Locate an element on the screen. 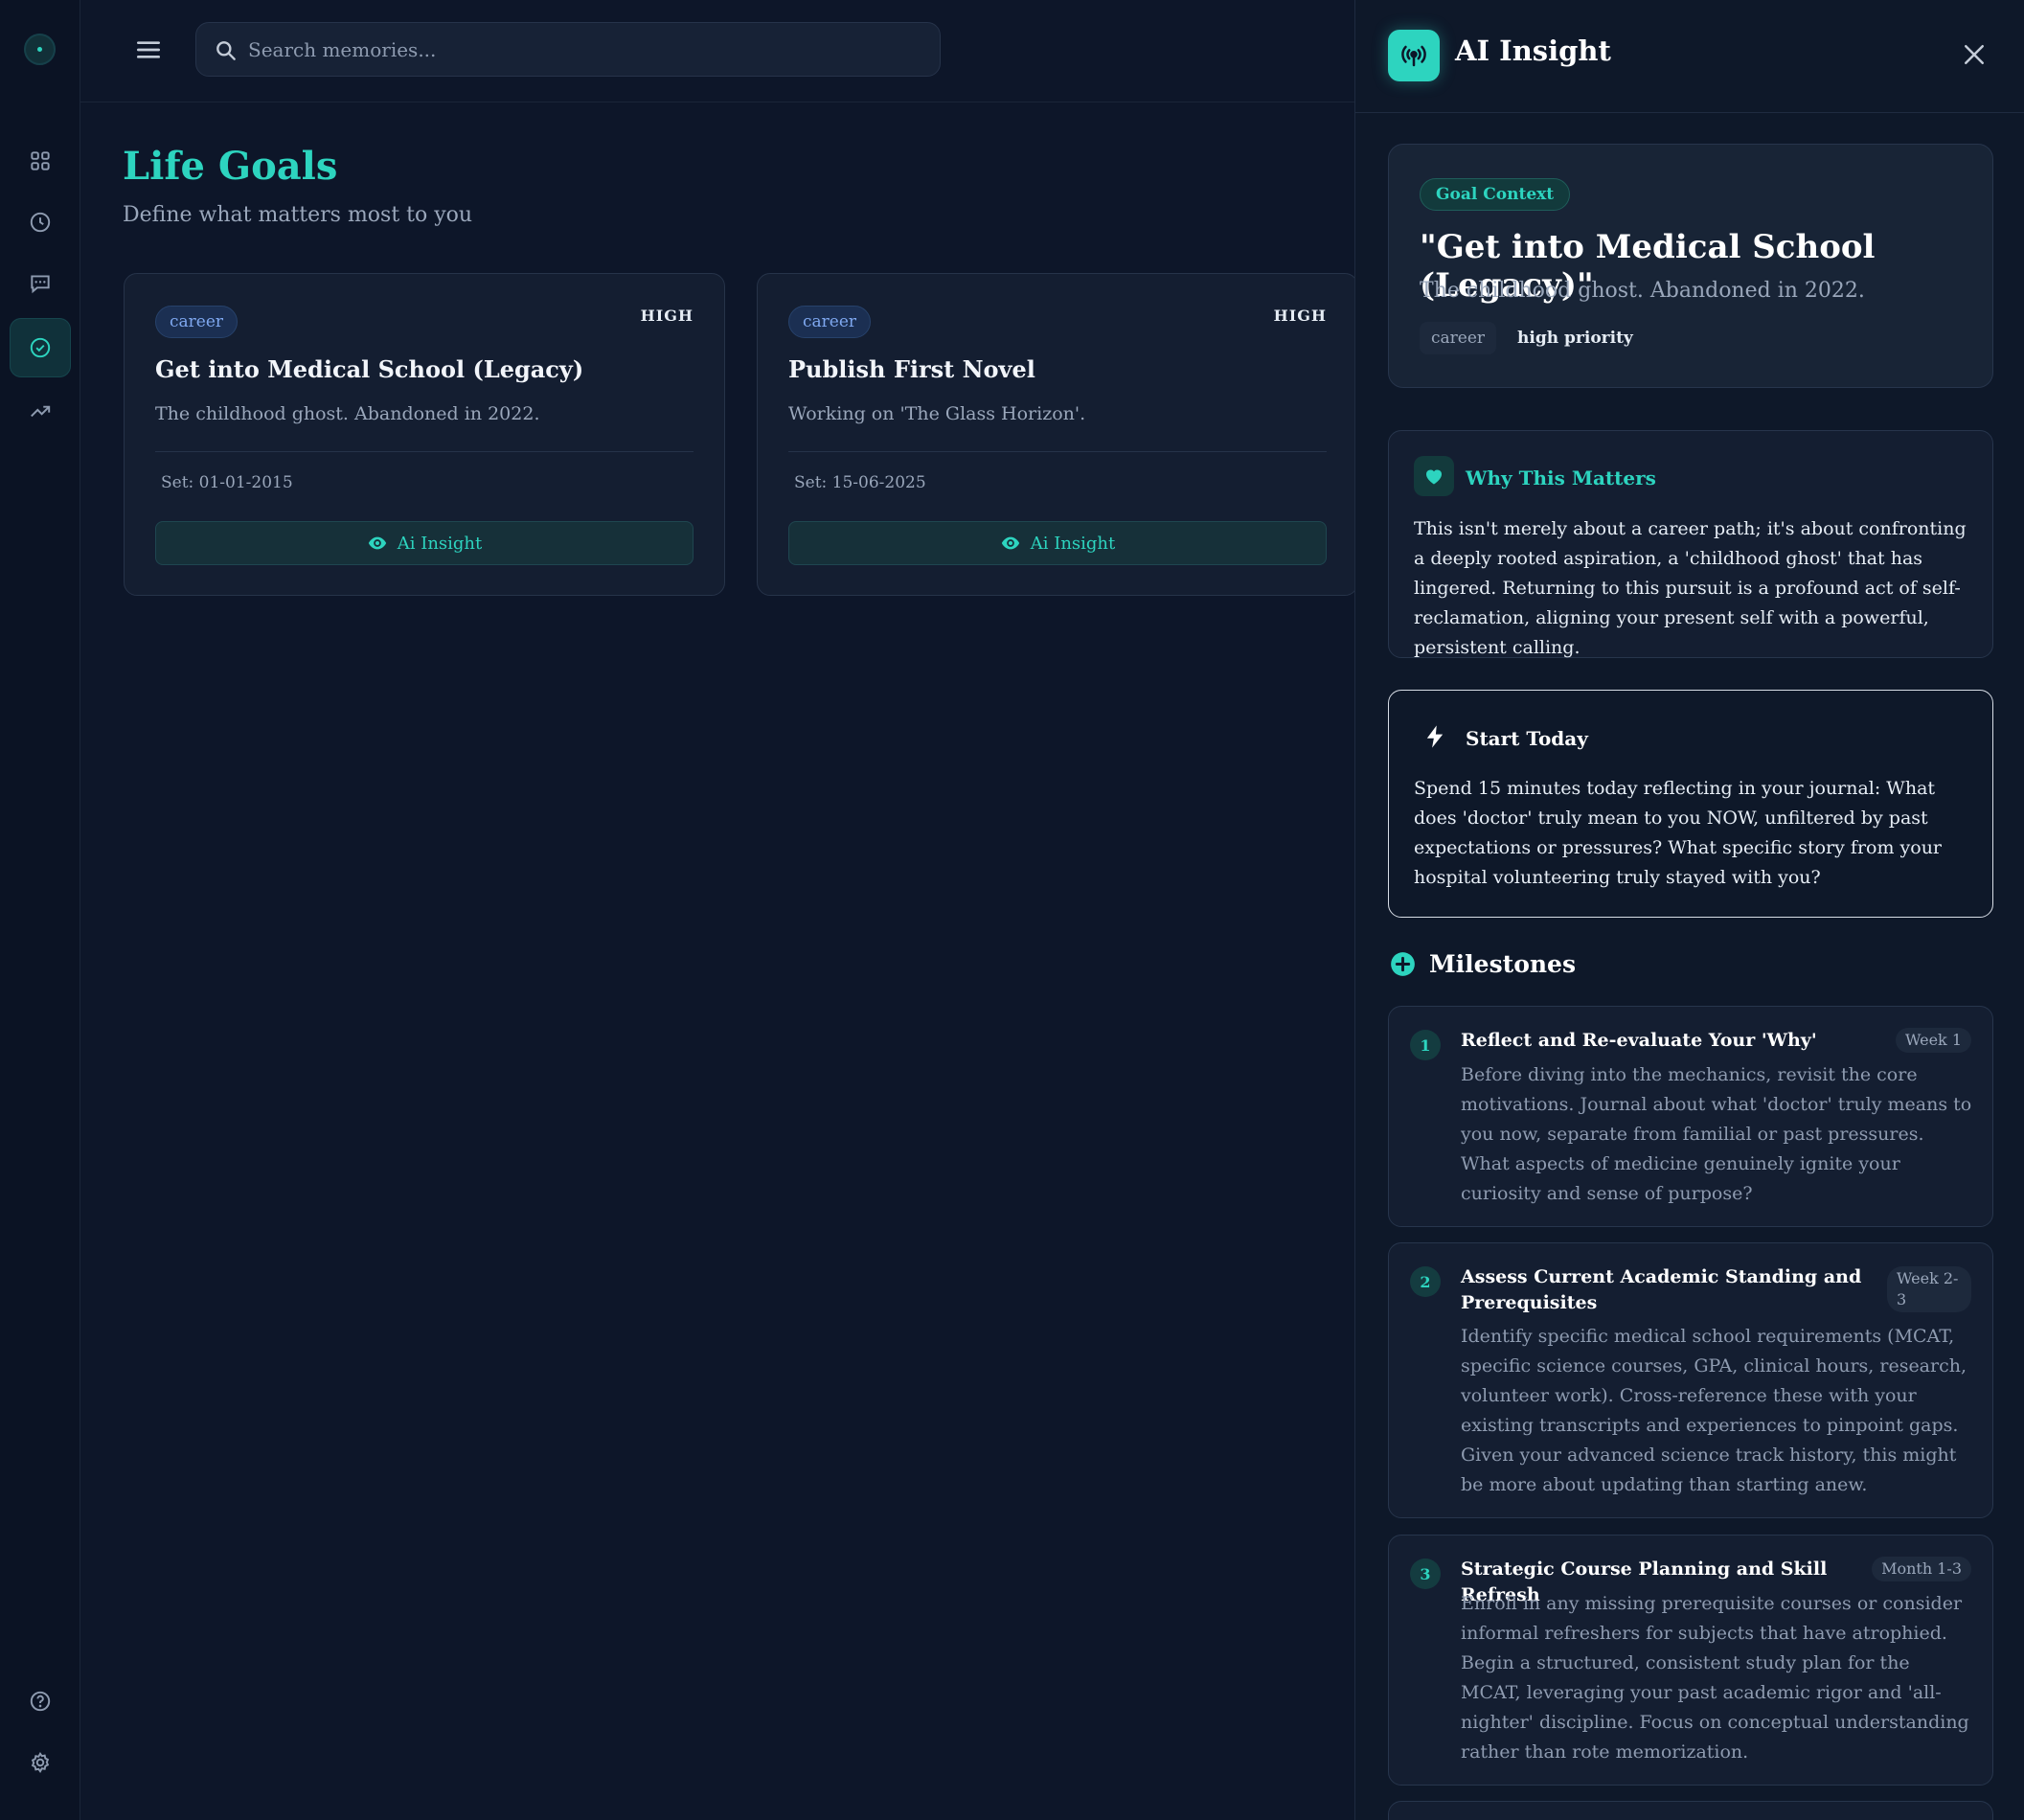 The width and height of the screenshot is (2024, 1820). sidebar-rail is located at coordinates (40, 910).